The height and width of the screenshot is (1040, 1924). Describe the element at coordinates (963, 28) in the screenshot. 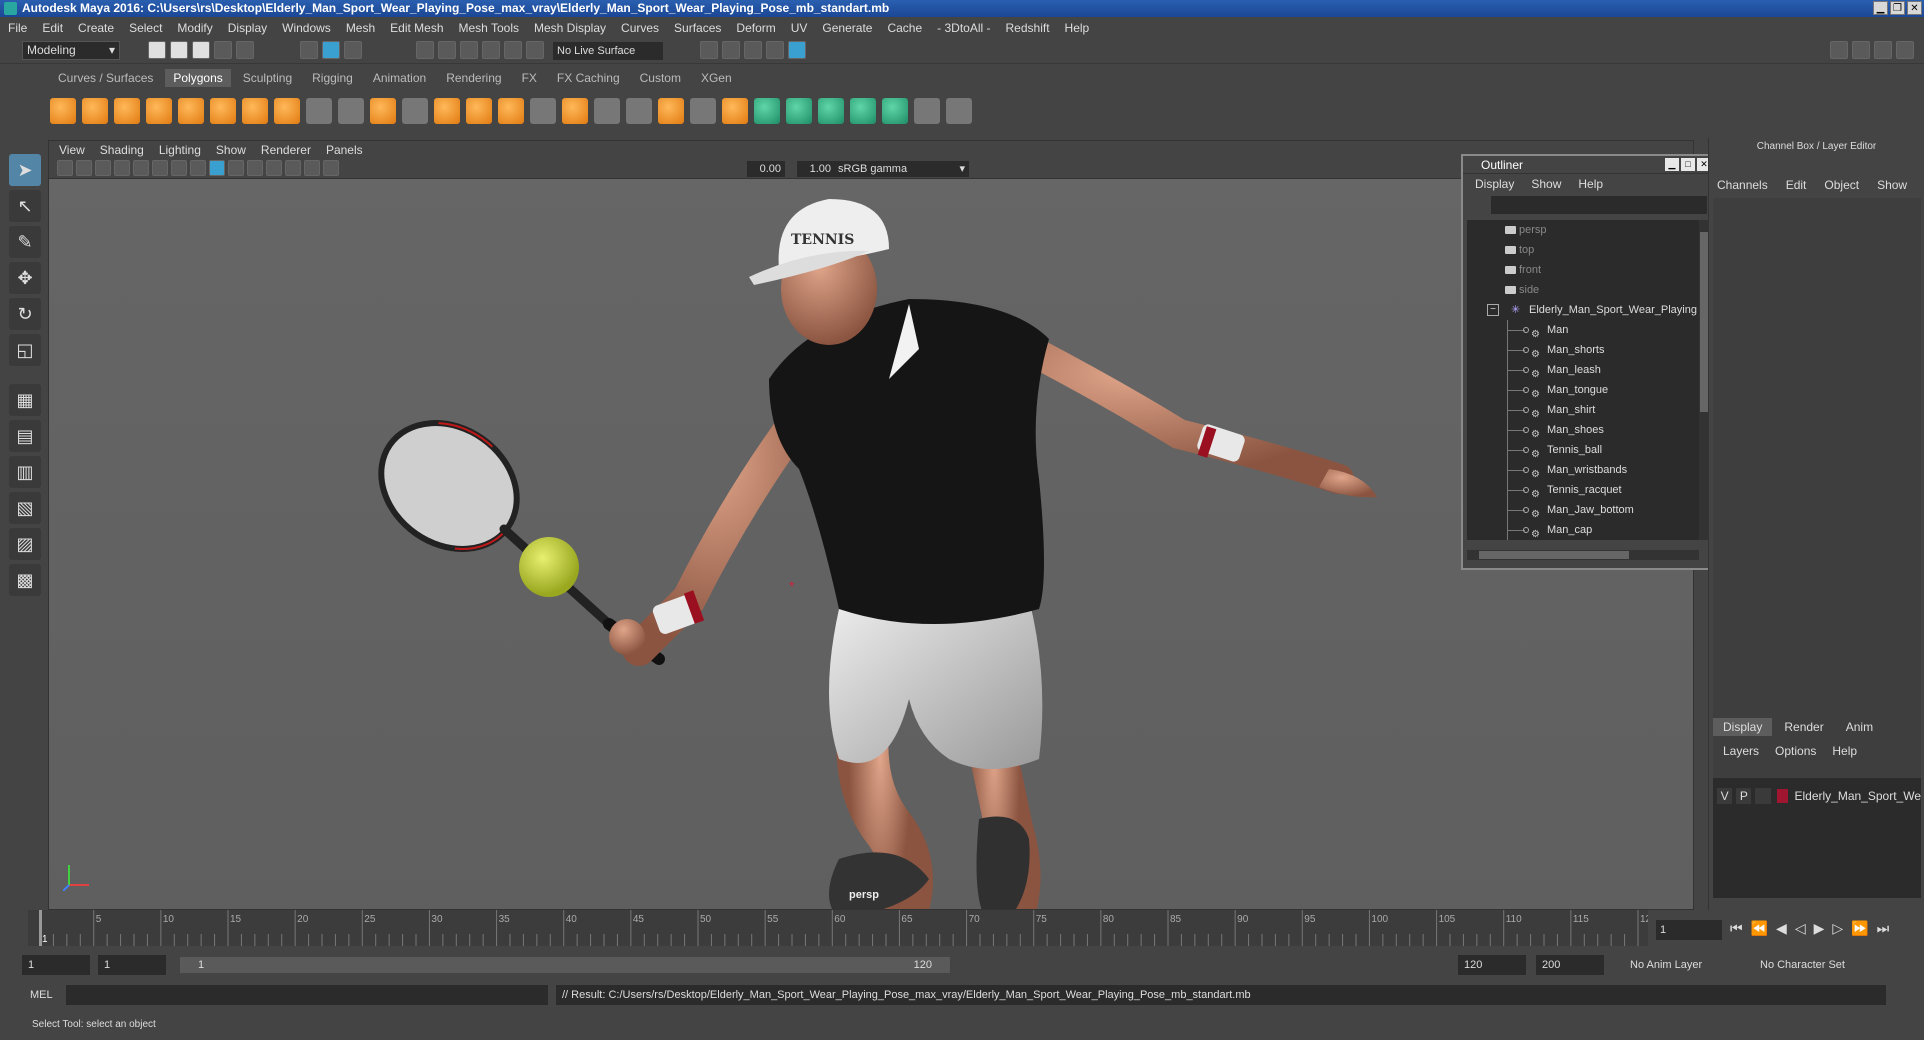

I see `menu-3dtoall: - 3DtoAll -` at that location.